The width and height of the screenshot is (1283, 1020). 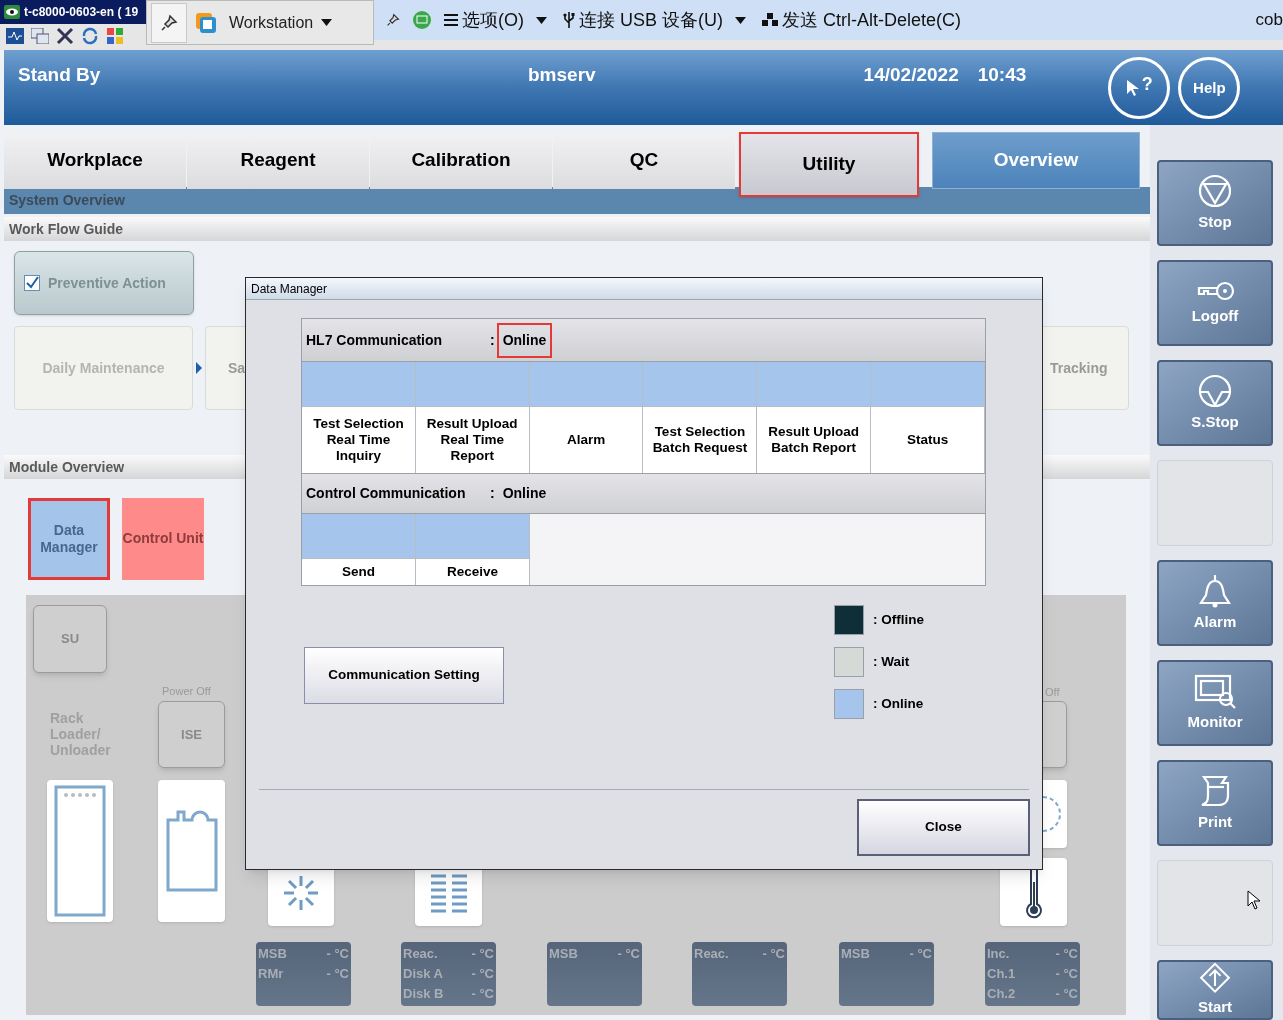 I want to click on channel-label: Result Upload Real Time Report, so click(x=472, y=440).